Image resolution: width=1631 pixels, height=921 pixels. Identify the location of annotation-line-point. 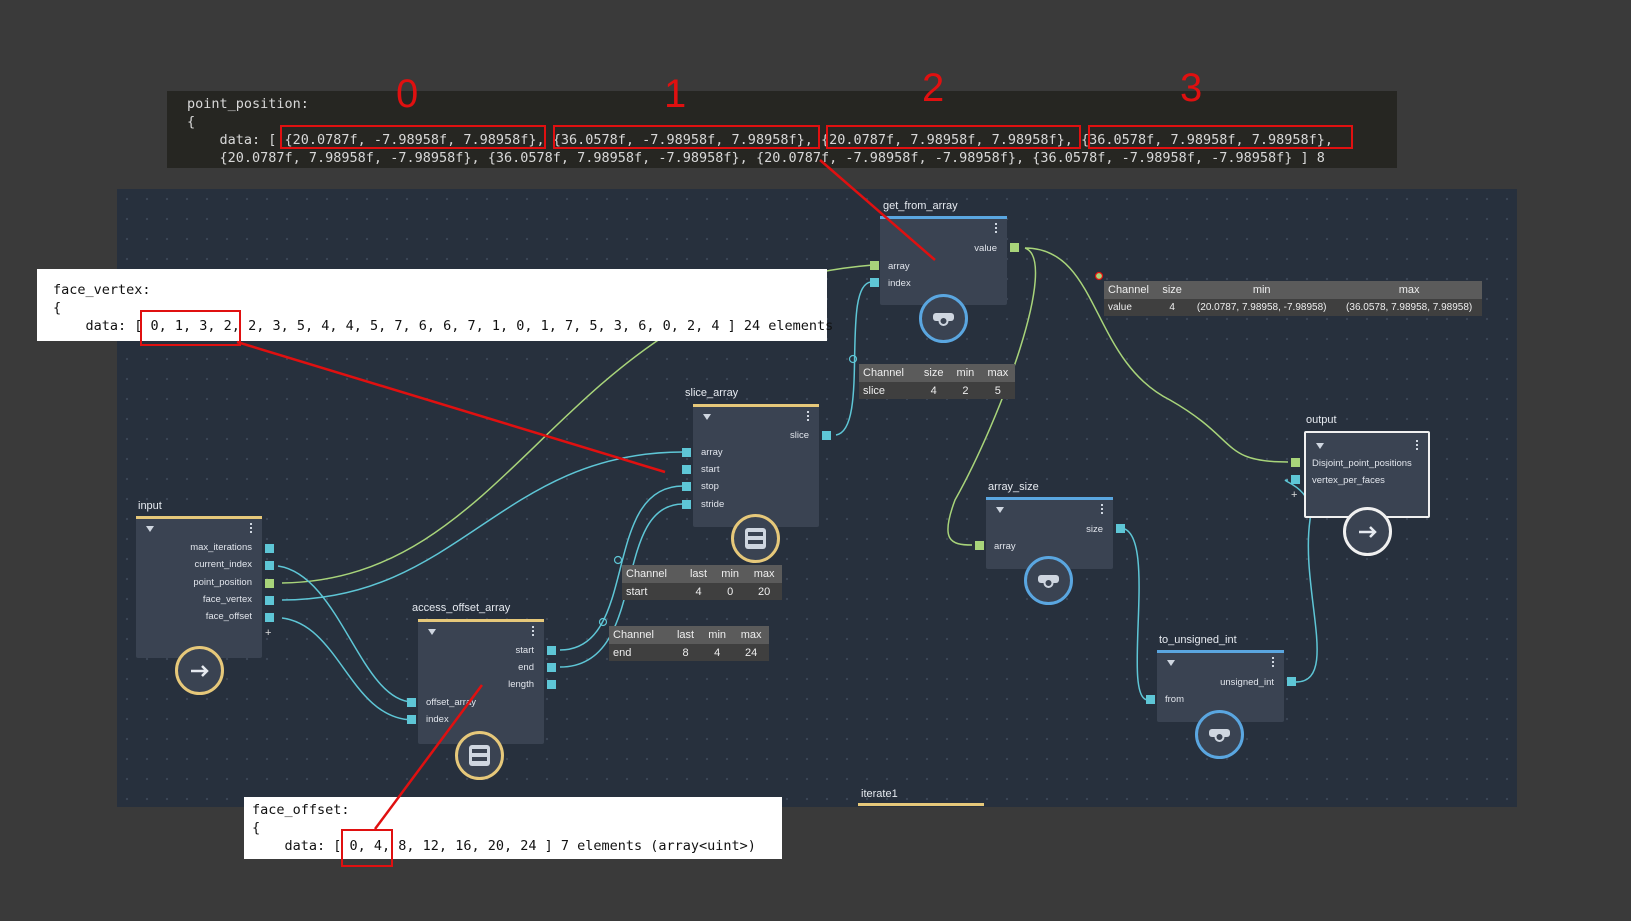
(877, 210).